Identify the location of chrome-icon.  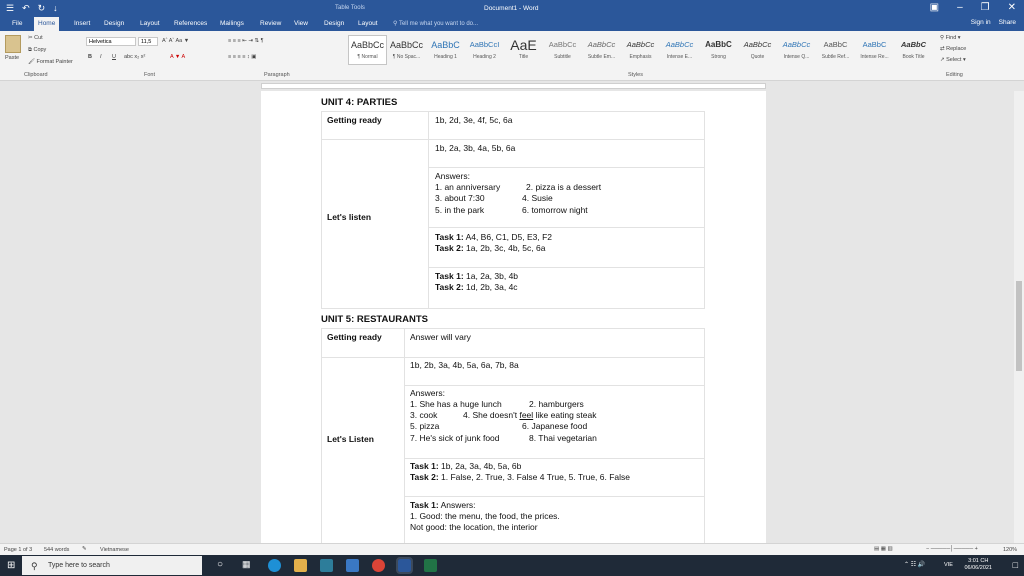
(378, 565).